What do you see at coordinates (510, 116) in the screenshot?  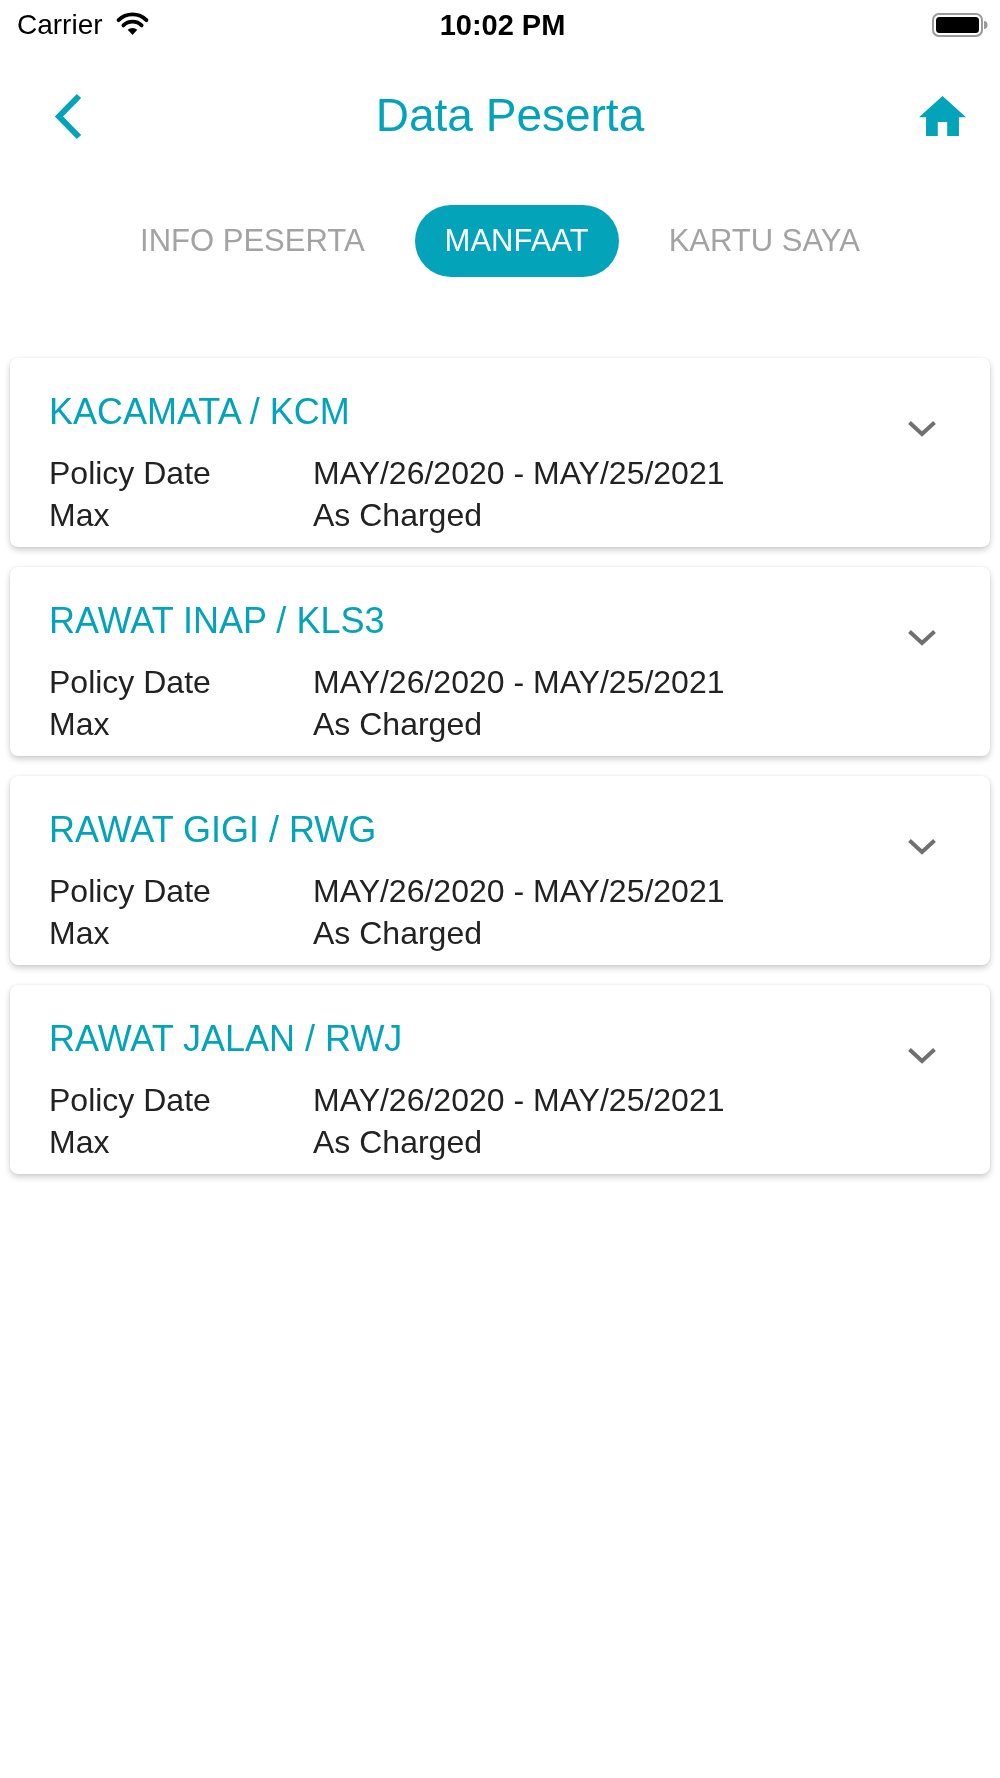 I see `page-title: Data Peserta` at bounding box center [510, 116].